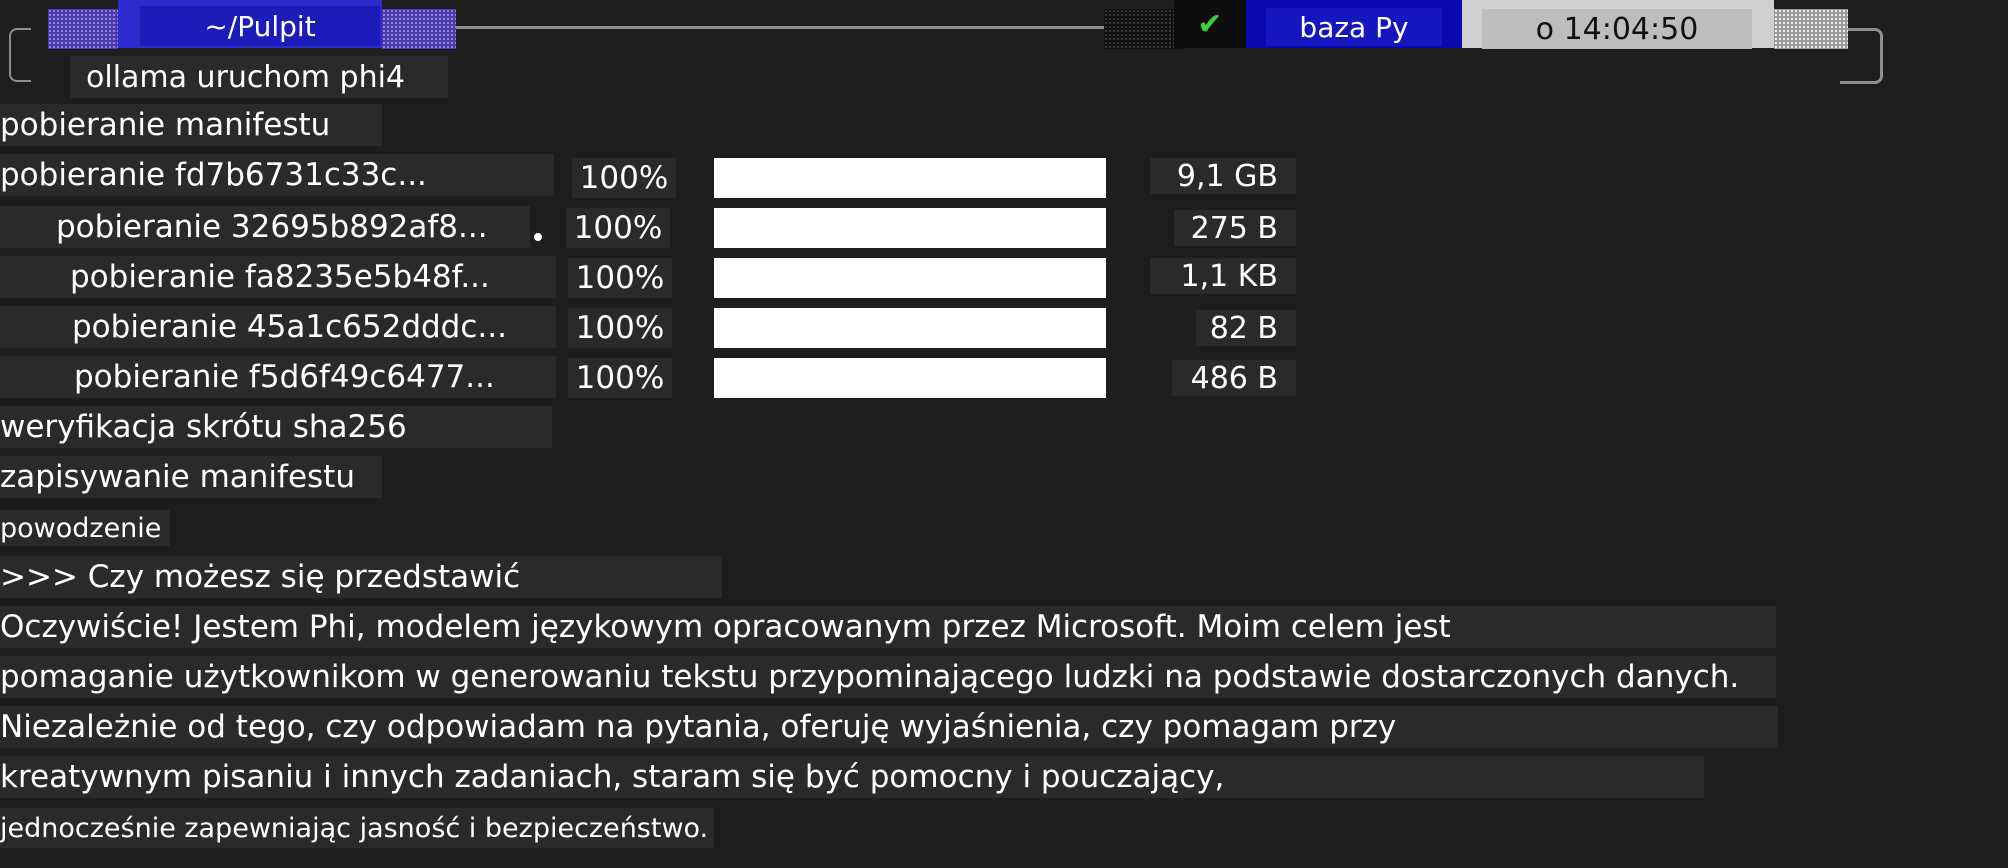 This screenshot has width=2008, height=868. I want to click on download-size: 486 B, so click(1234, 378).